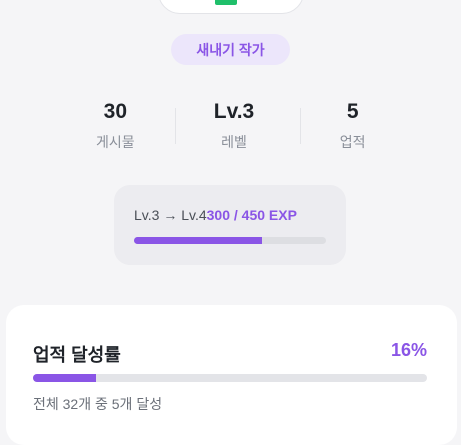  I want to click on level-from-to: Lv.3 → Lv.4, so click(170, 215).